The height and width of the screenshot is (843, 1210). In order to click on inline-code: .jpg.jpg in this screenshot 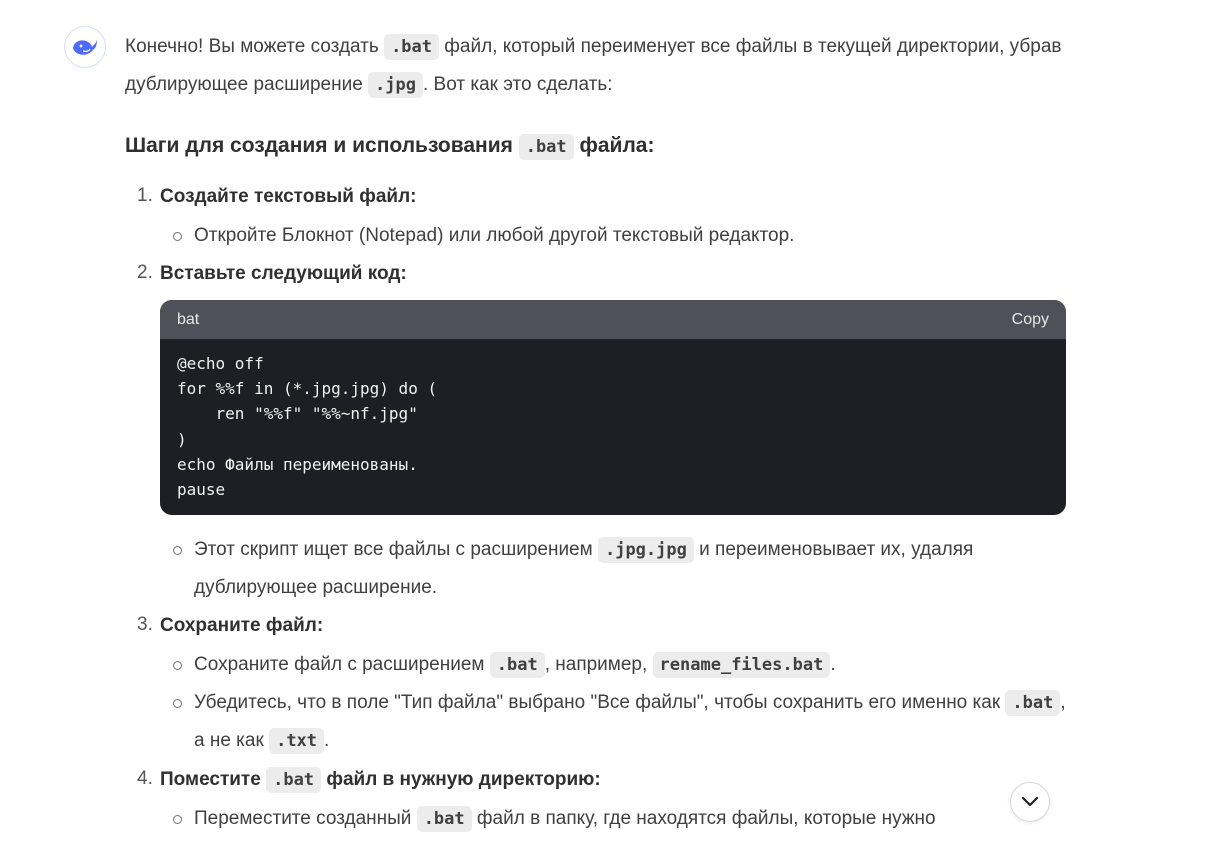, I will do `click(645, 550)`.